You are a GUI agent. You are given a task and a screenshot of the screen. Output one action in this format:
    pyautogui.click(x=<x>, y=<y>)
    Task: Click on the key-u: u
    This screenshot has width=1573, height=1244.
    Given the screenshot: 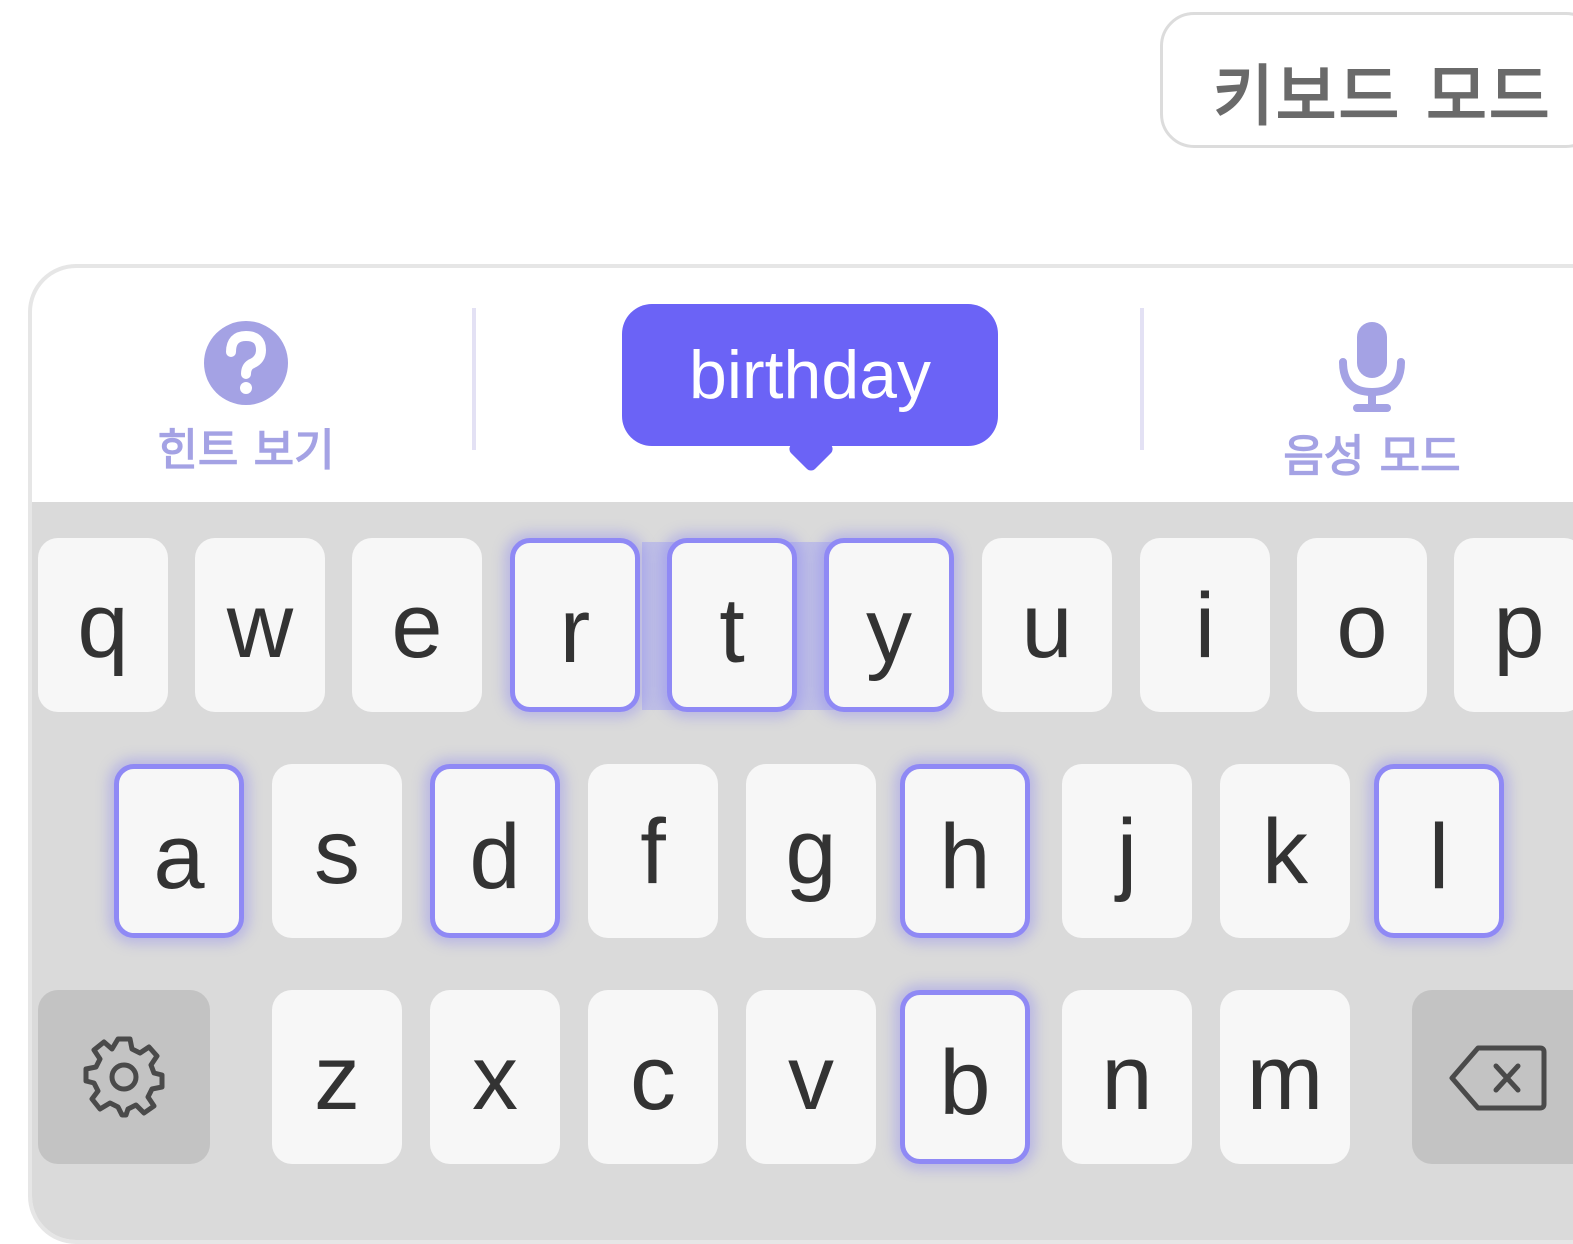 What is the action you would take?
    pyautogui.click(x=1047, y=625)
    